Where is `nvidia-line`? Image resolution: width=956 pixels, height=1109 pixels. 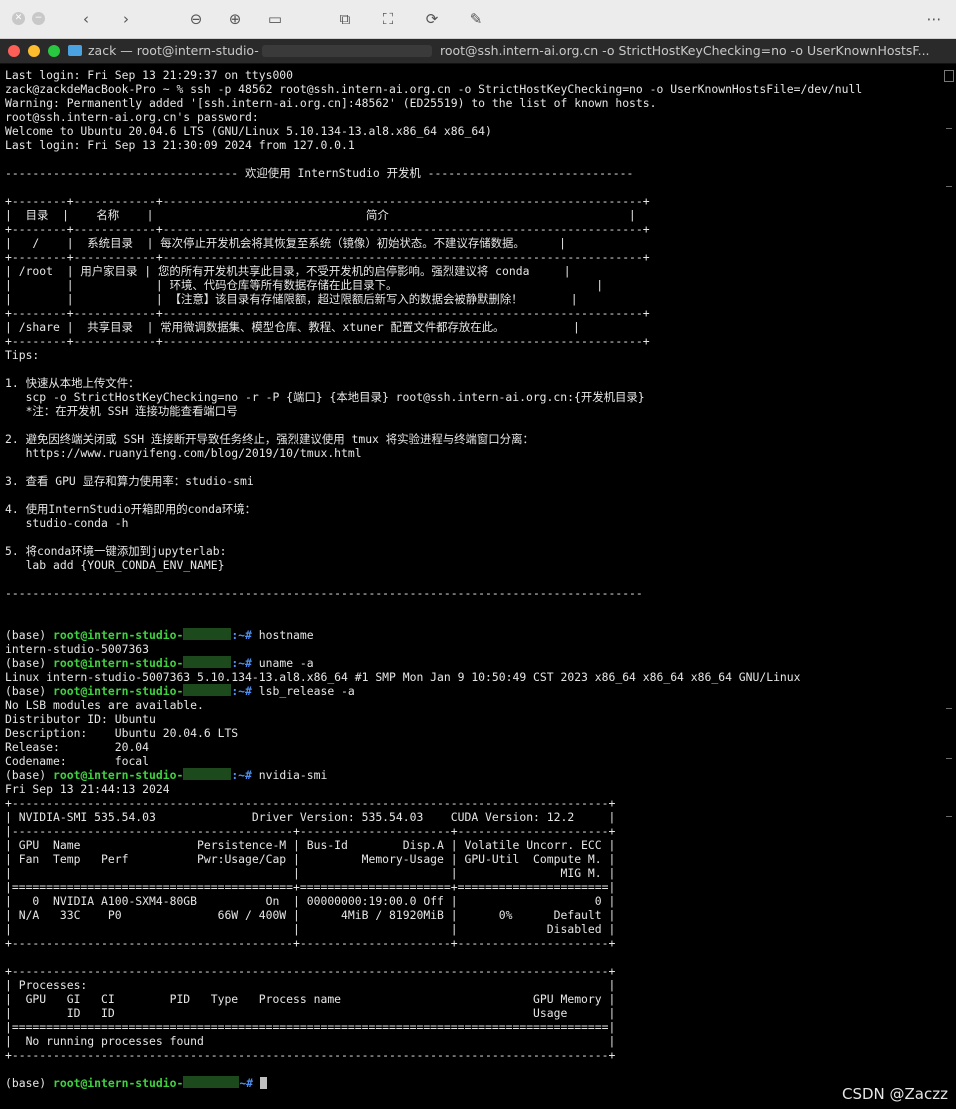 nvidia-line is located at coordinates (472, 957).